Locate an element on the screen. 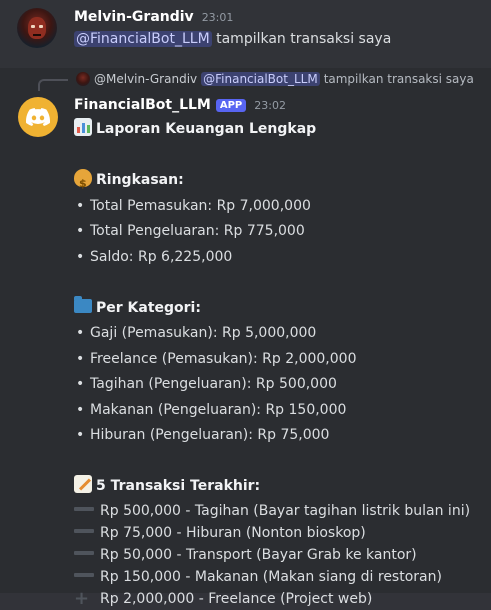  transaction-text: Rp 75,000 - Hiburan (Nonton bioskop) is located at coordinates (233, 532).